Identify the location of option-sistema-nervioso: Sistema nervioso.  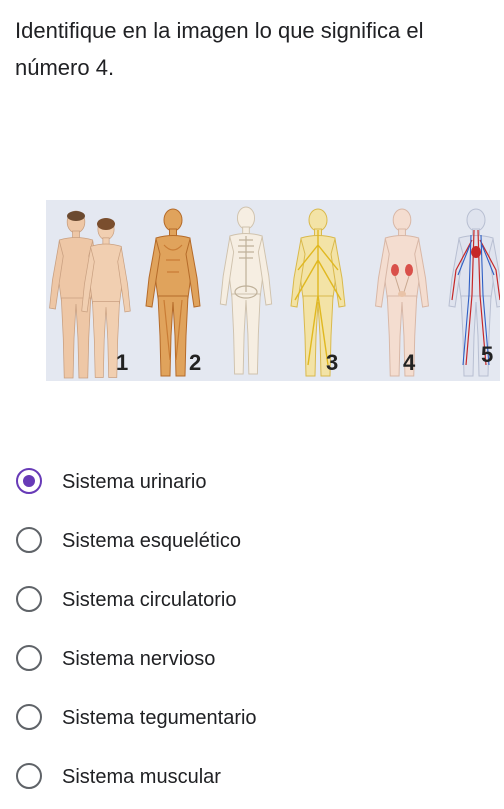
(252, 658).